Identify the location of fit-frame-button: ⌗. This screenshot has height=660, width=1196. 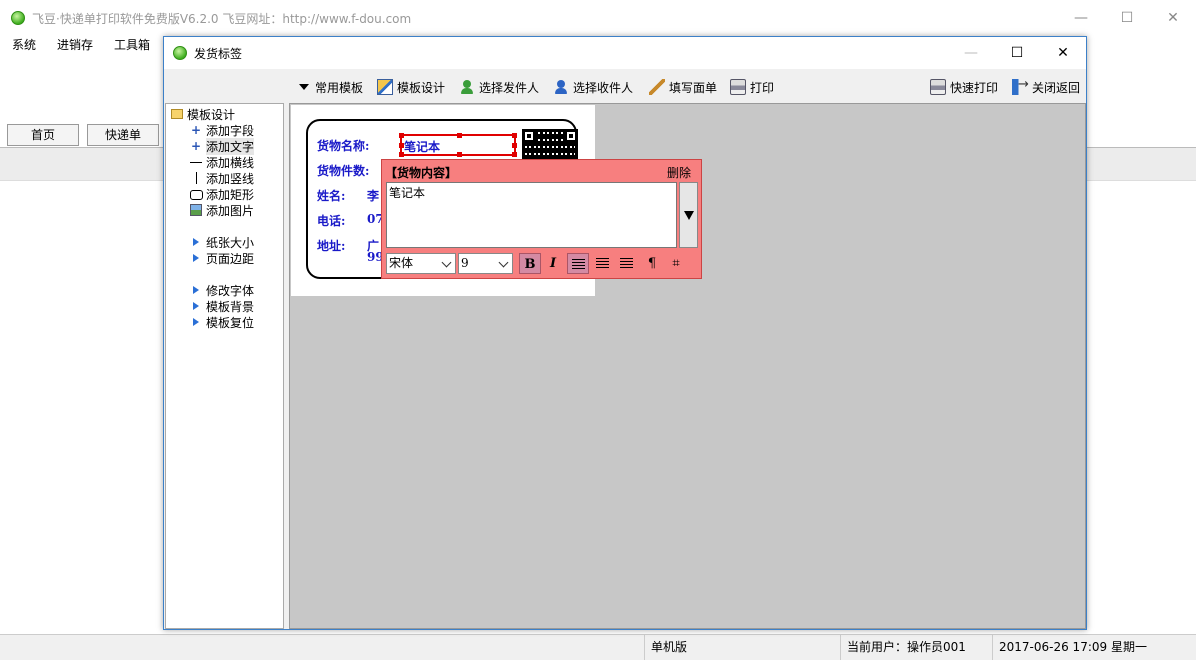
(676, 263).